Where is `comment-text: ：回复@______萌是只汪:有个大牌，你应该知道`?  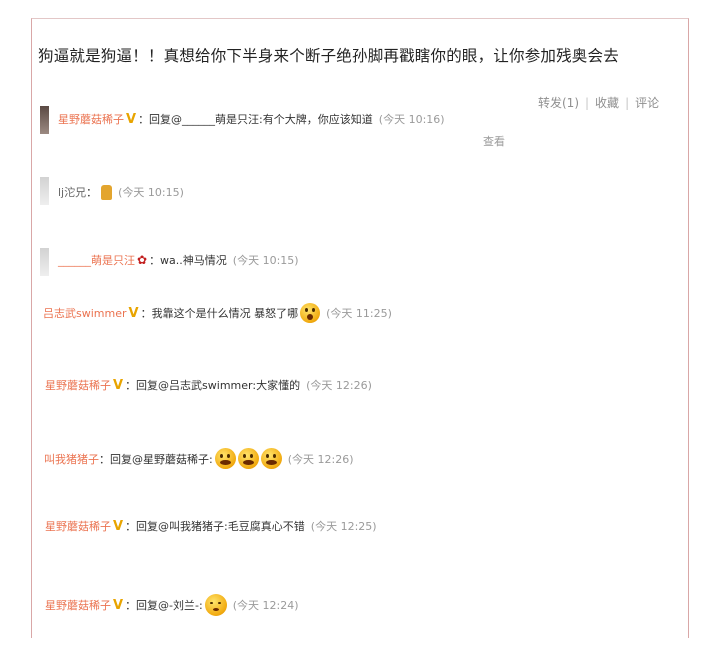 comment-text: ：回复@______萌是只汪:有个大牌，你应该知道 is located at coordinates (255, 119).